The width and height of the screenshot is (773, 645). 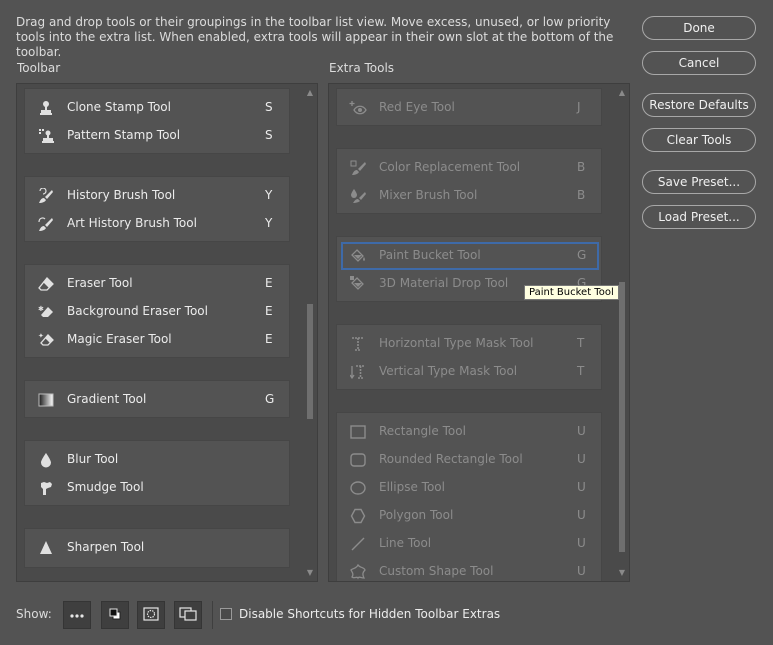 I want to click on custom-shape-icon, so click(x=358, y=572).